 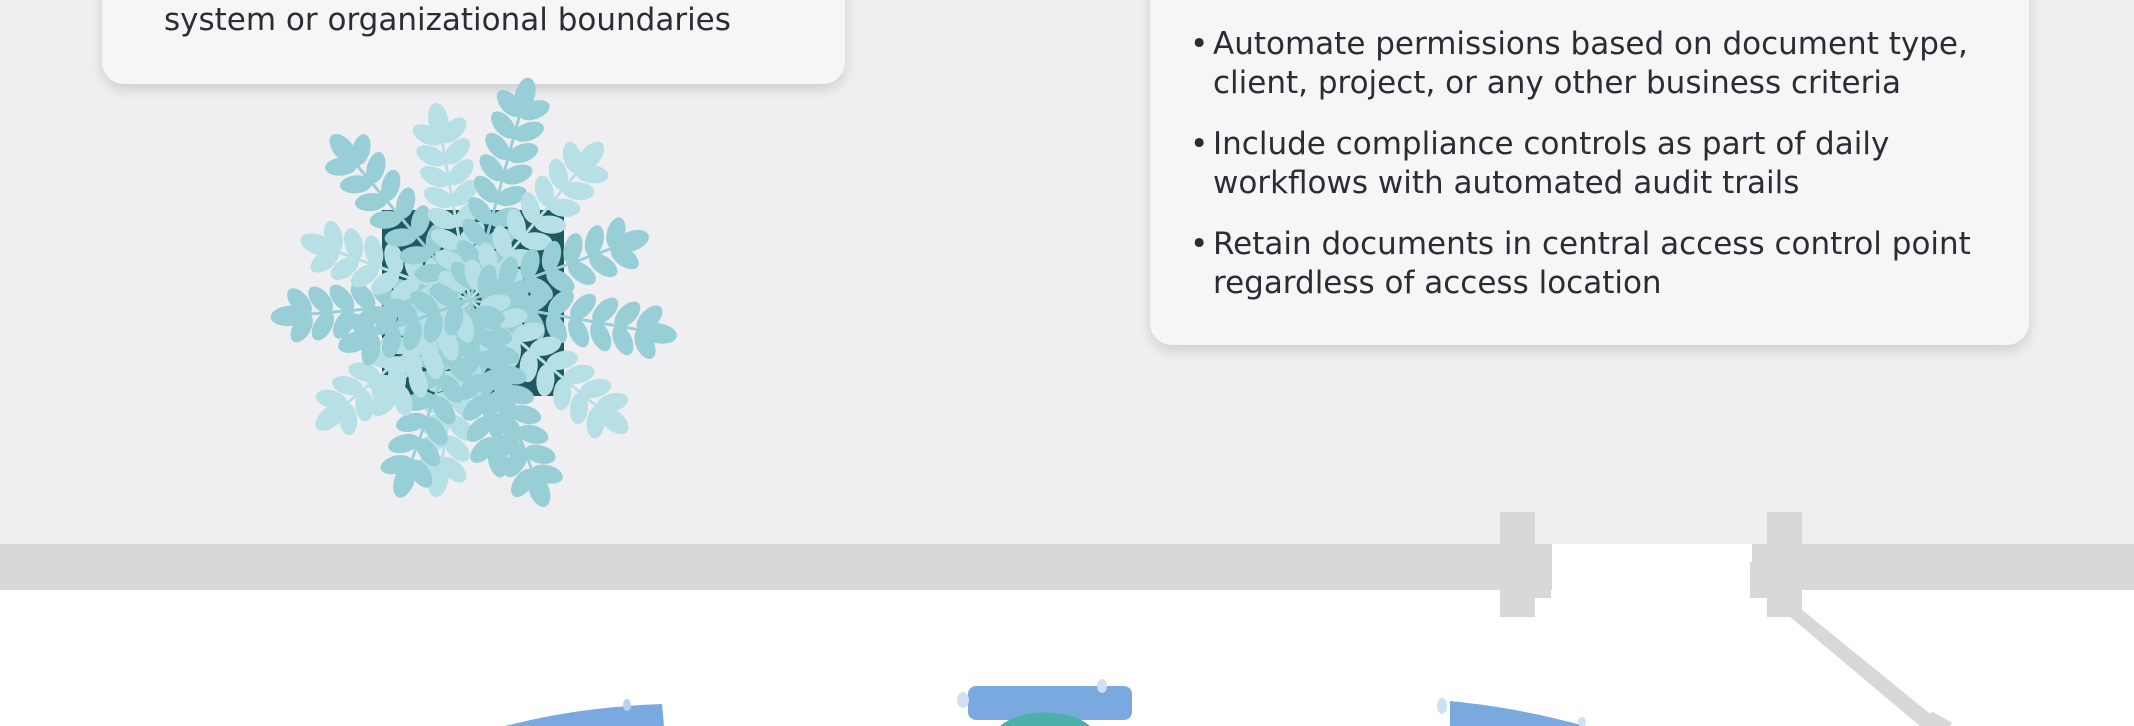 I want to click on chair-center, so click(x=1044, y=702).